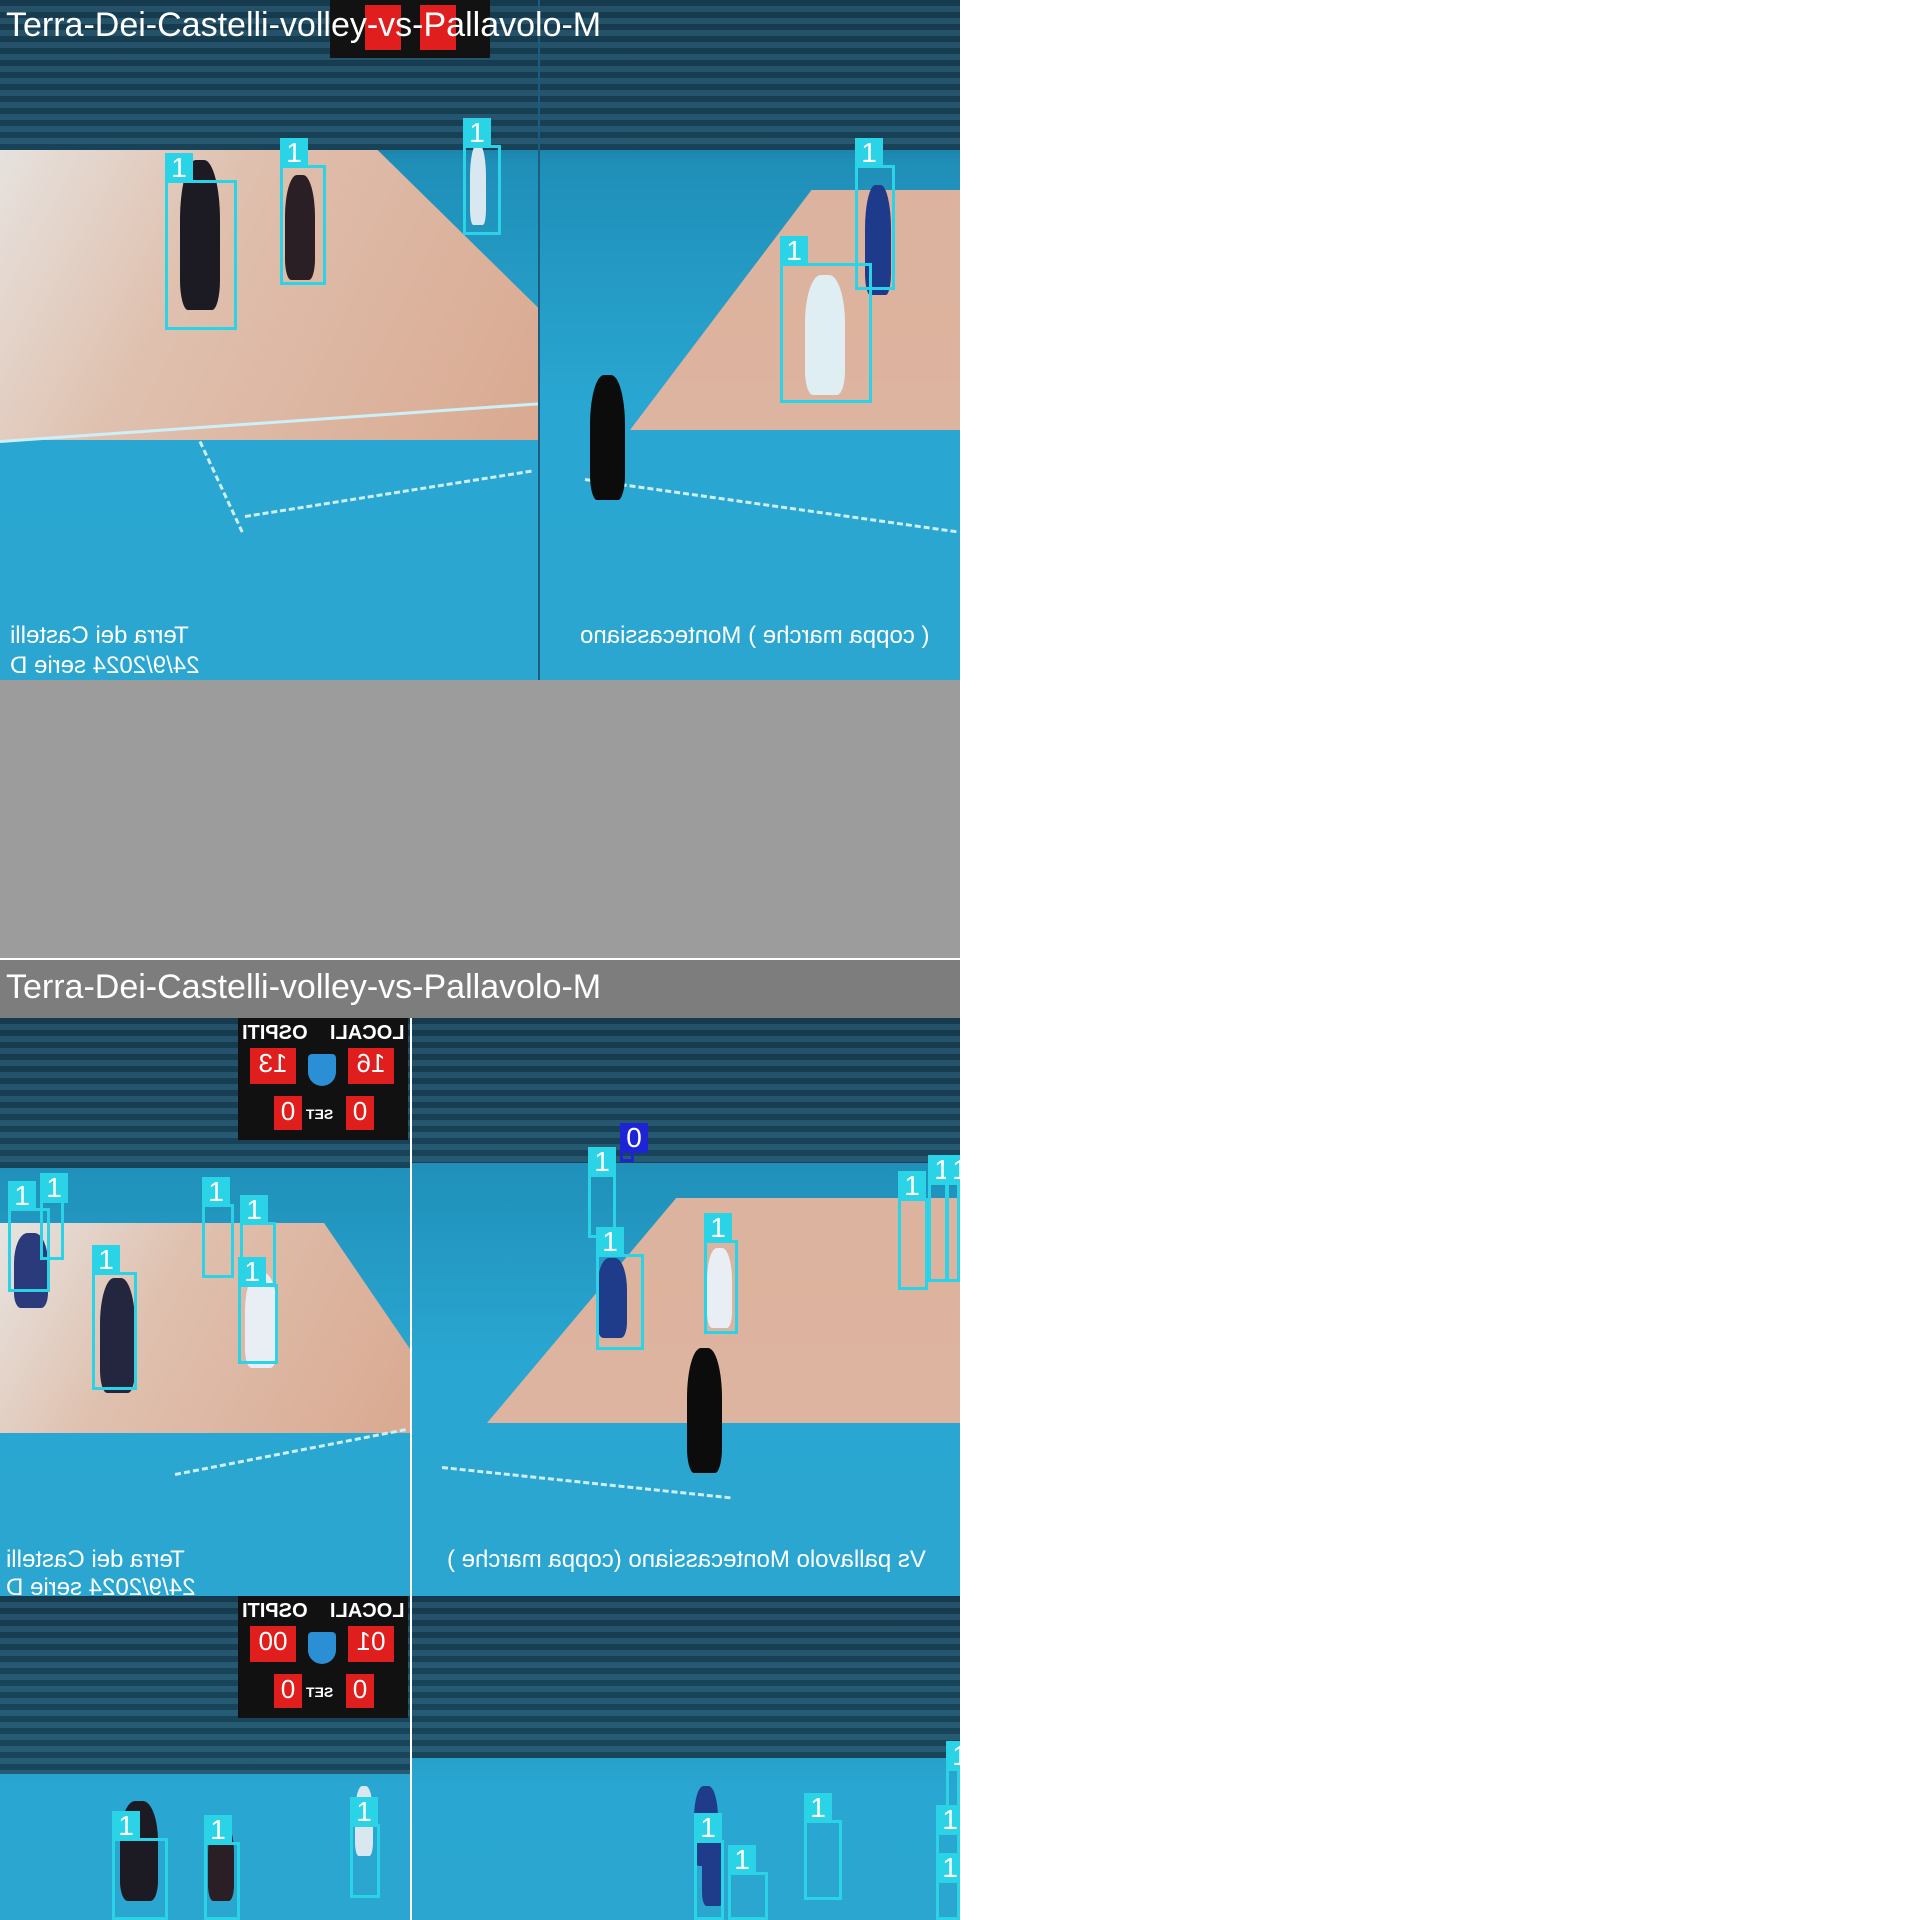 The image size is (1920, 1920). I want to click on court-view-right: ( coppa marche ) Montecassiano, so click(750, 340).